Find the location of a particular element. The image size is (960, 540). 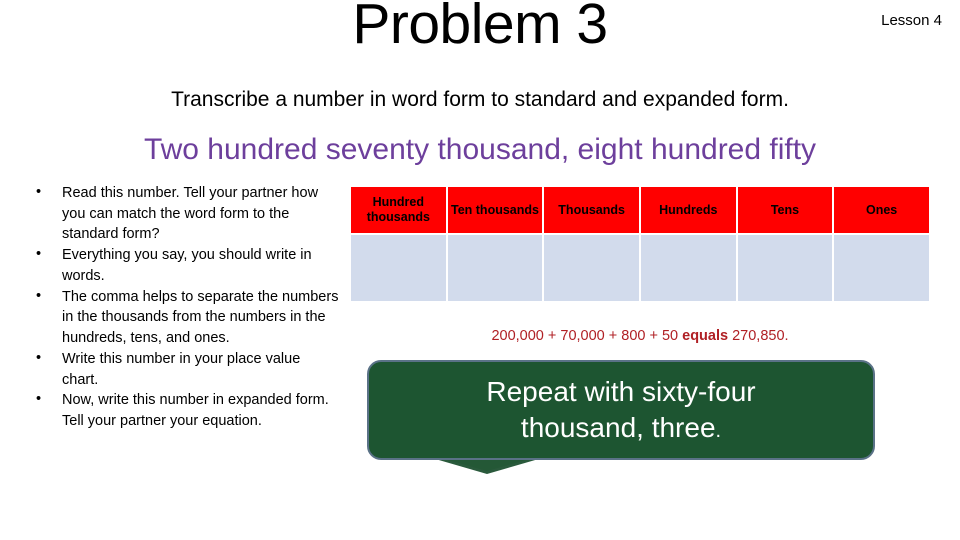

callout-box: Repeat with sixty-four thousand, three. is located at coordinates (621, 410).